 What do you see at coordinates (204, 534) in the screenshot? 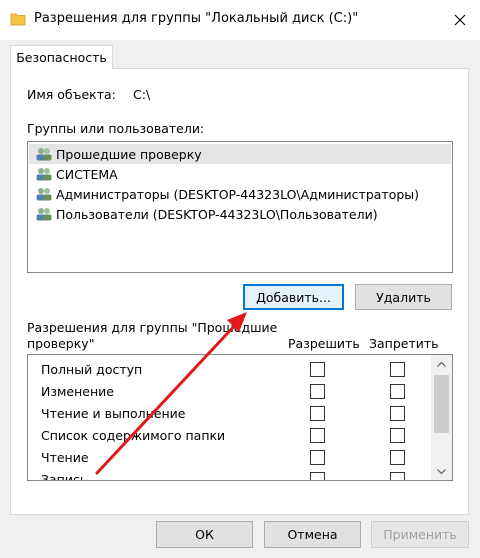
I see `ok-button: ОК` at bounding box center [204, 534].